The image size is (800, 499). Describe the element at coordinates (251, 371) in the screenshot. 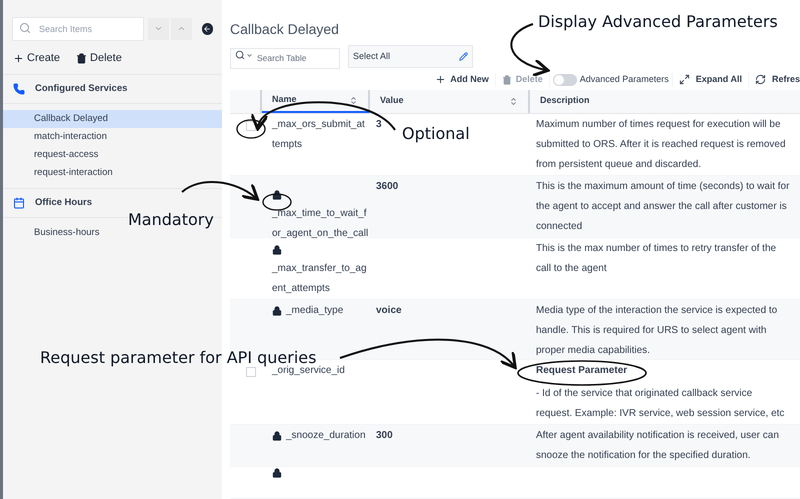

I see `checkbox` at that location.